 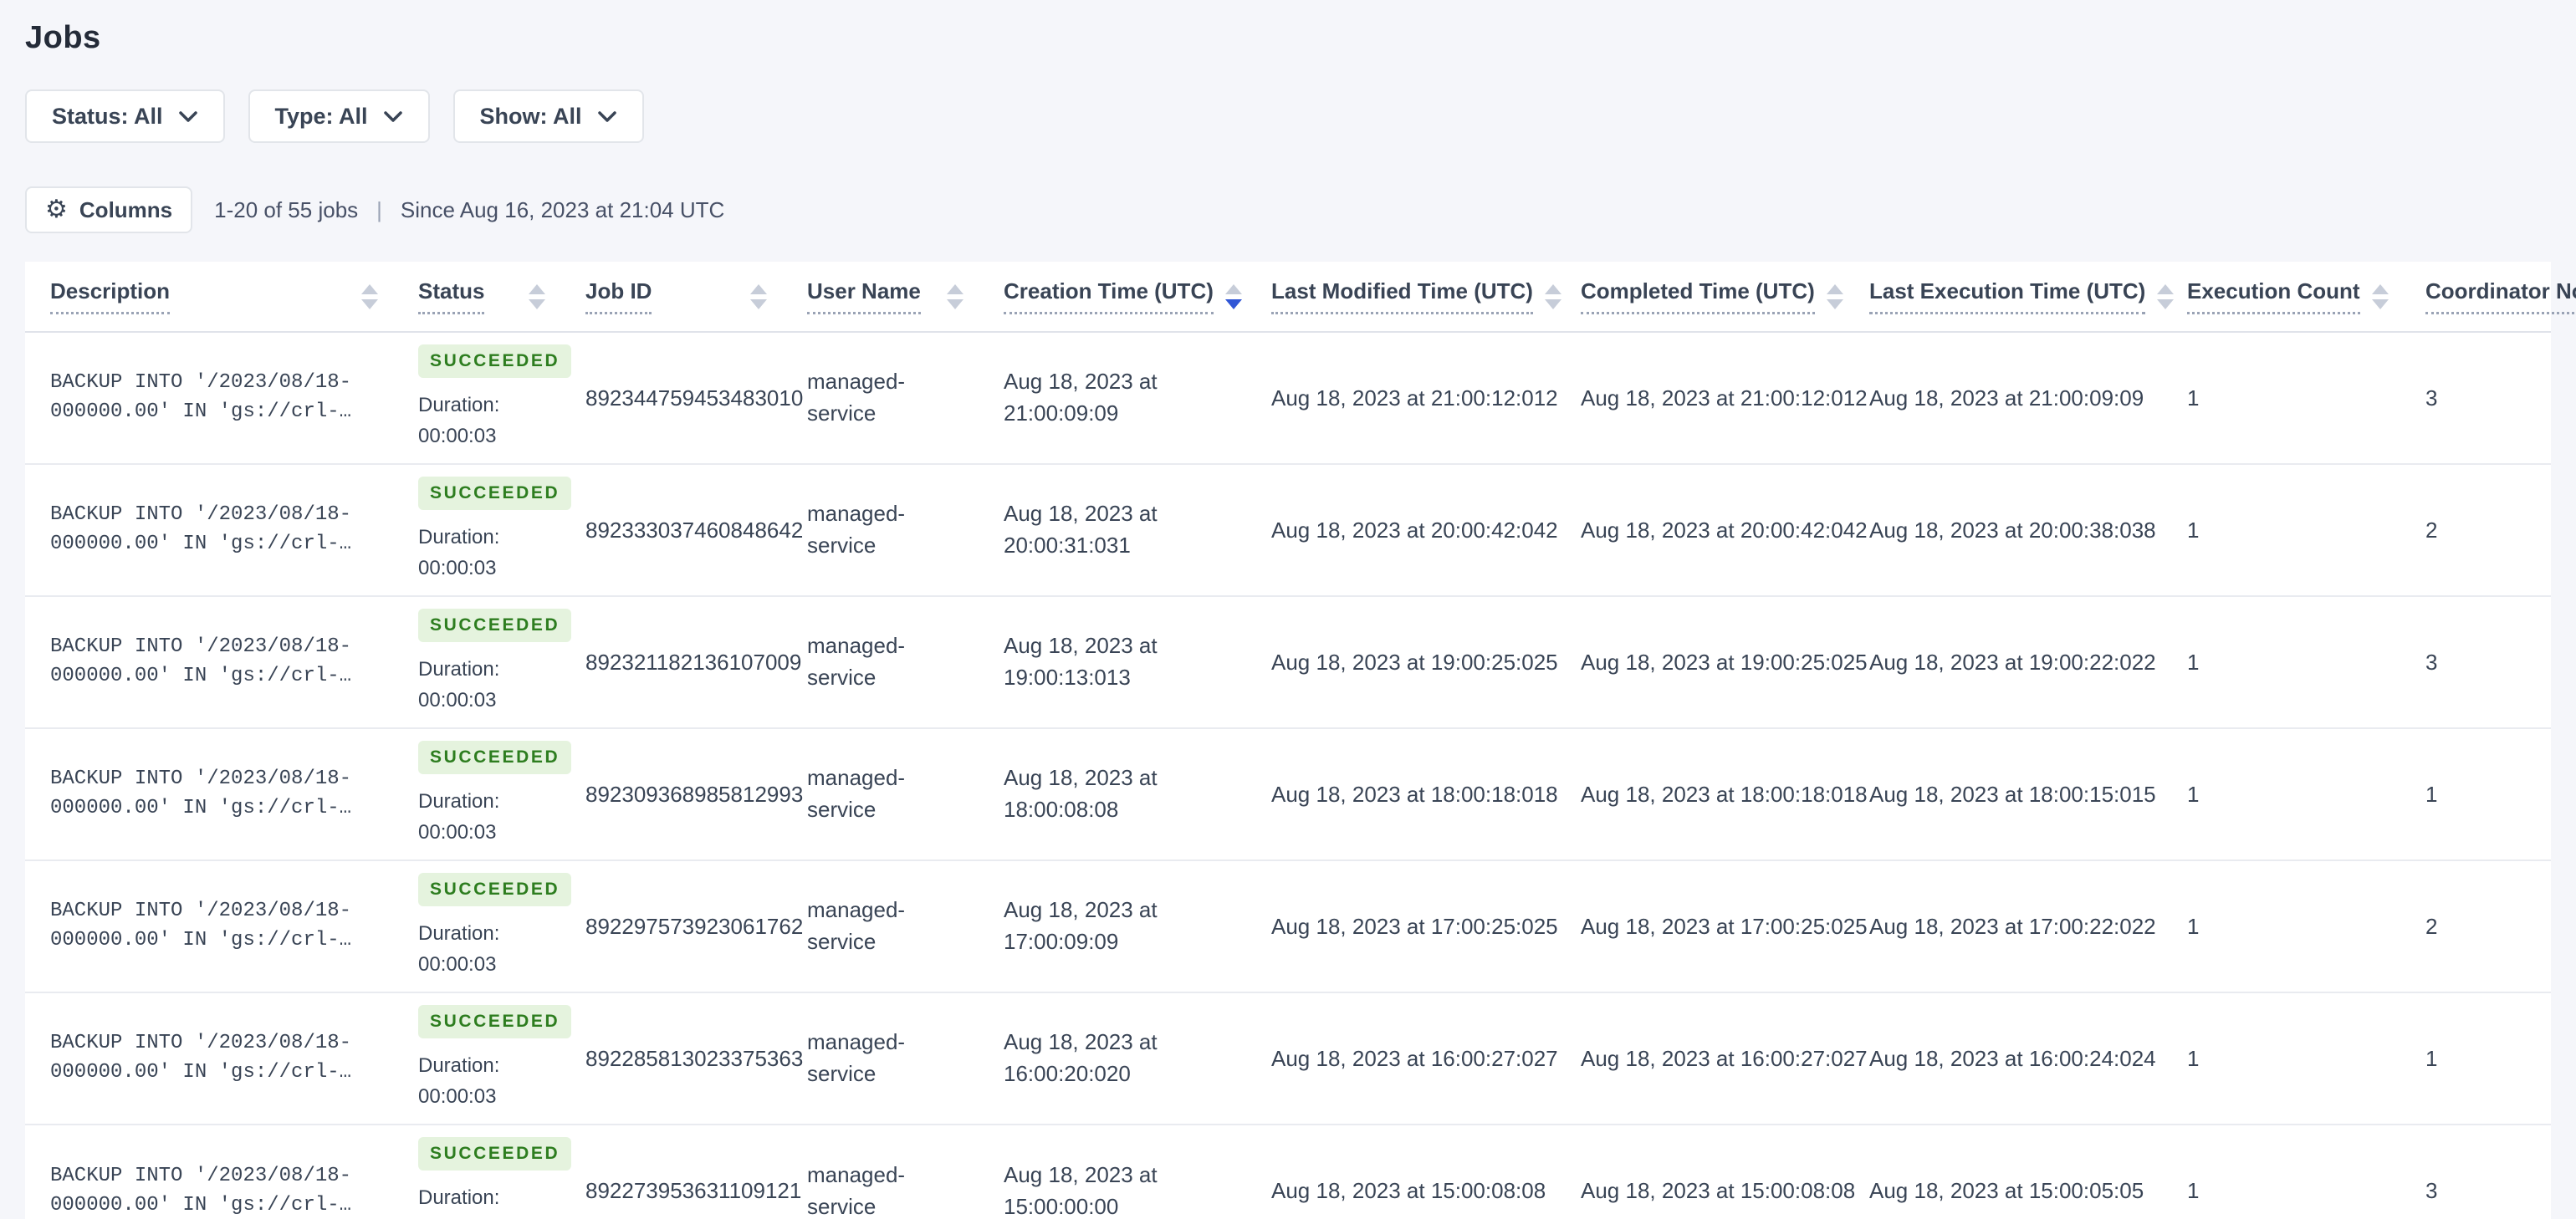 I want to click on creation-time: Aug 18, 2023 at 19:00:13:013, so click(x=1081, y=661).